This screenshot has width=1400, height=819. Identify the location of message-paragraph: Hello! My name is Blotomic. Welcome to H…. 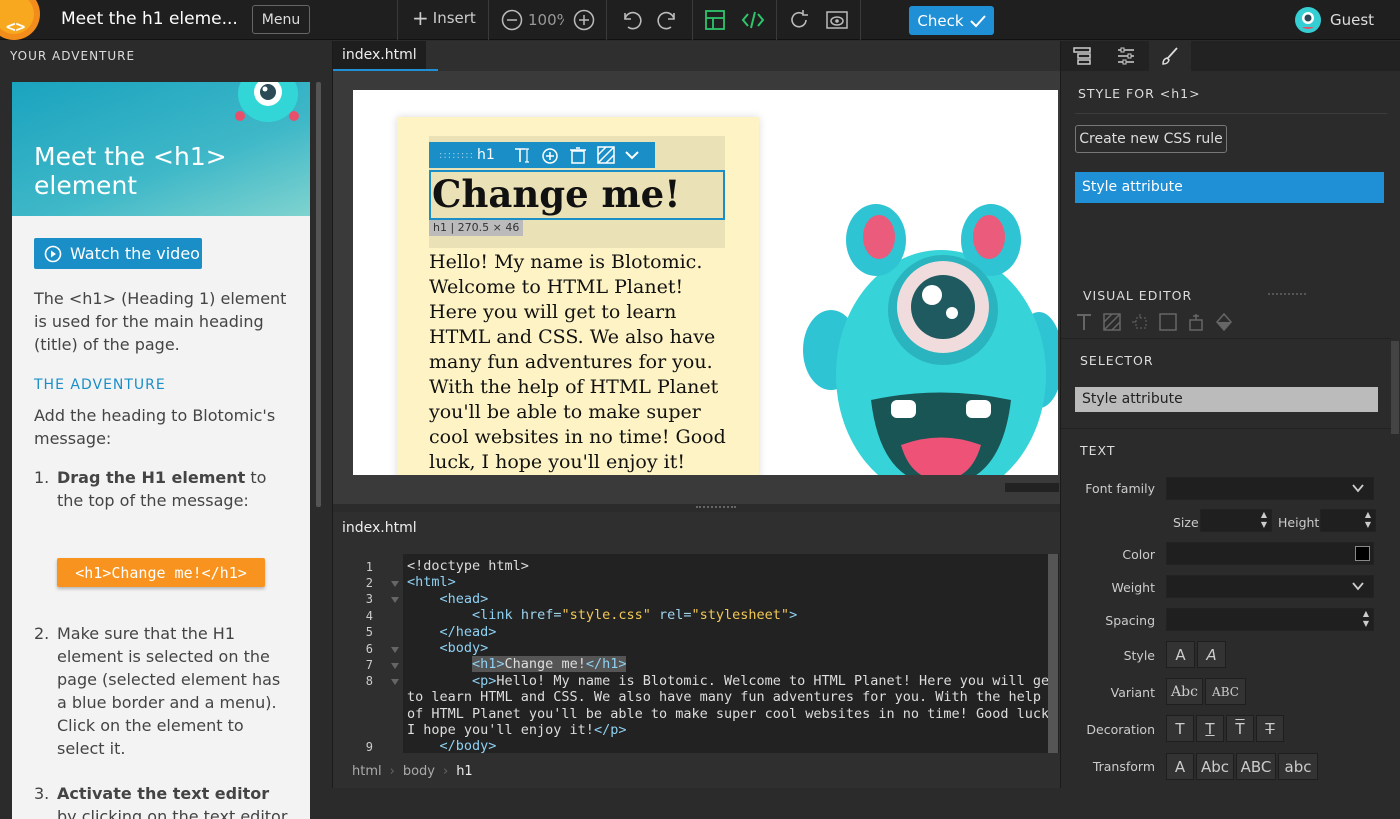
(579, 362).